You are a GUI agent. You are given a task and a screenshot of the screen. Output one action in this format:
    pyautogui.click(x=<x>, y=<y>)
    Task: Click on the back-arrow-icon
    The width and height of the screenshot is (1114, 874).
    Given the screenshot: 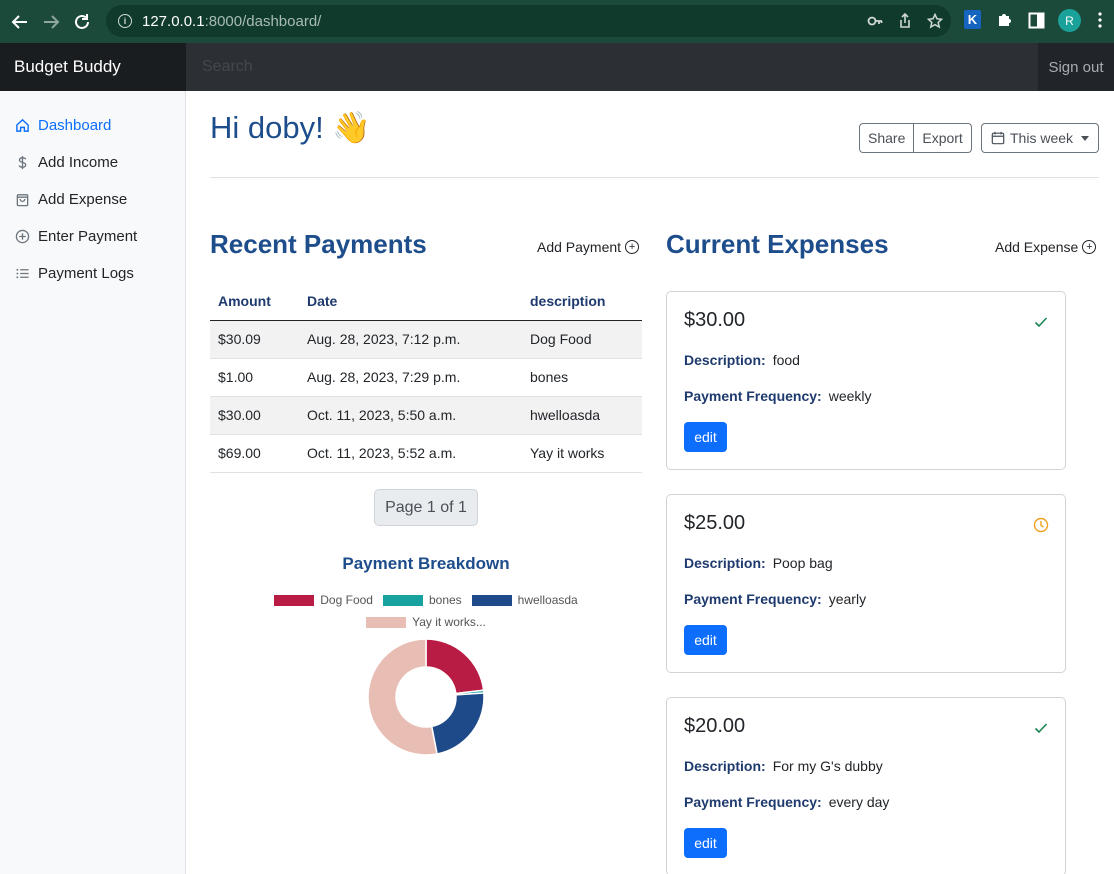 What is the action you would take?
    pyautogui.click(x=20, y=22)
    